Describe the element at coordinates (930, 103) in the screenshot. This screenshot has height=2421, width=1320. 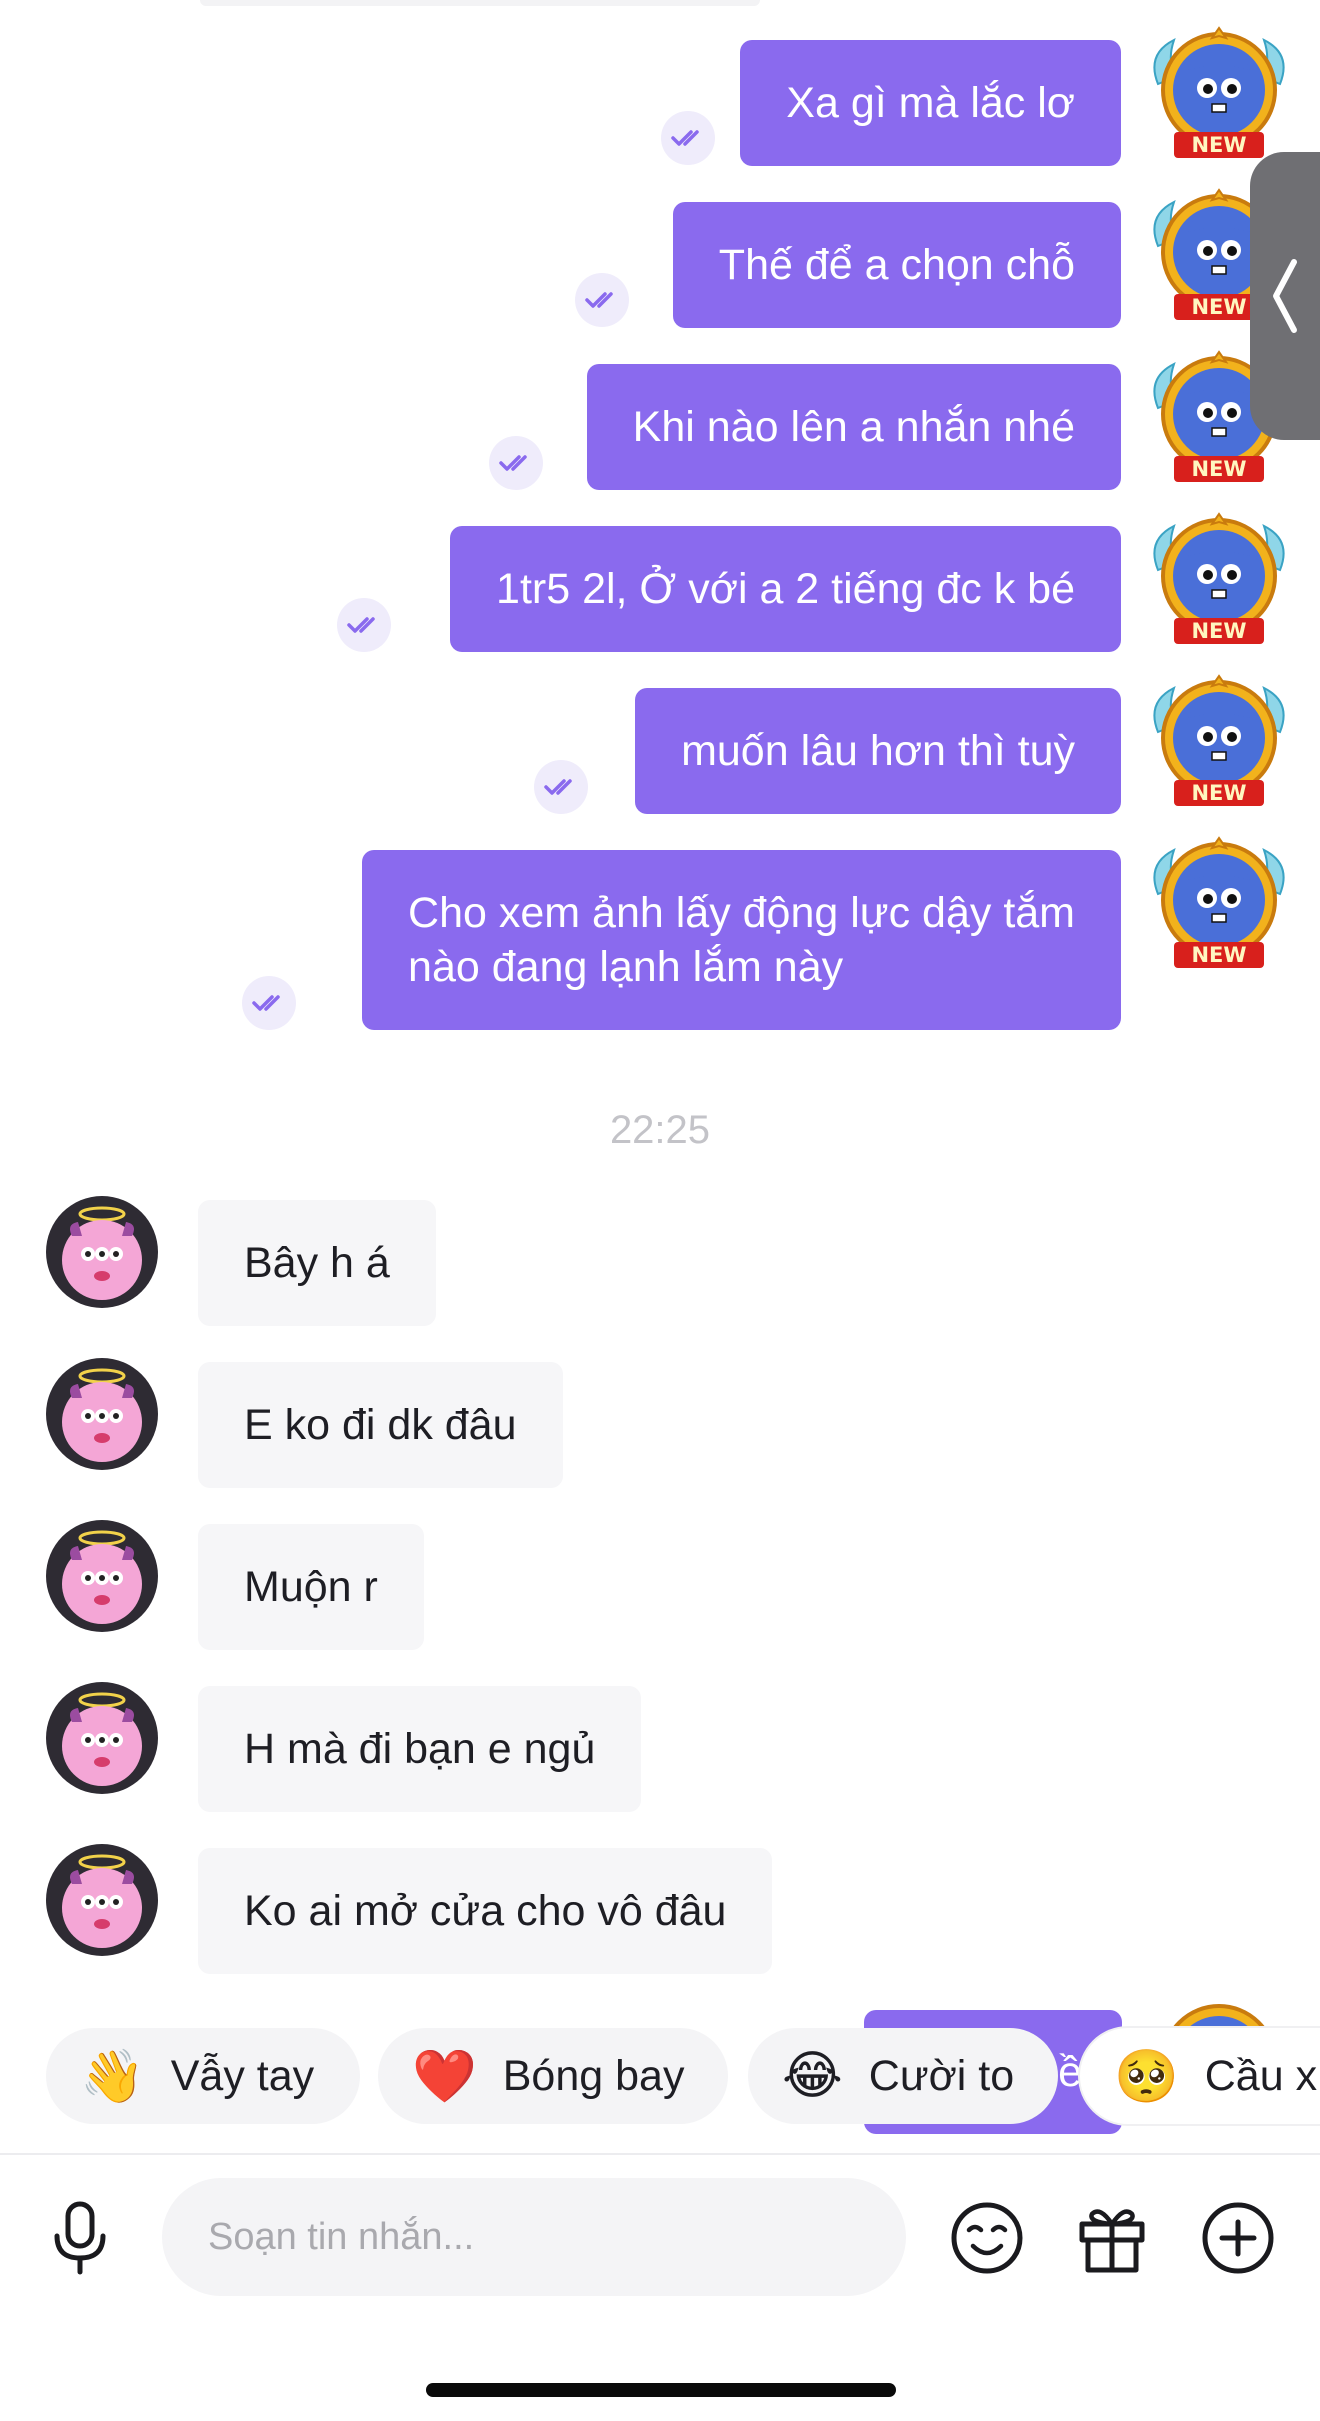
I see `outgoing-message-bubble: Xa gì mà lắc lơ` at that location.